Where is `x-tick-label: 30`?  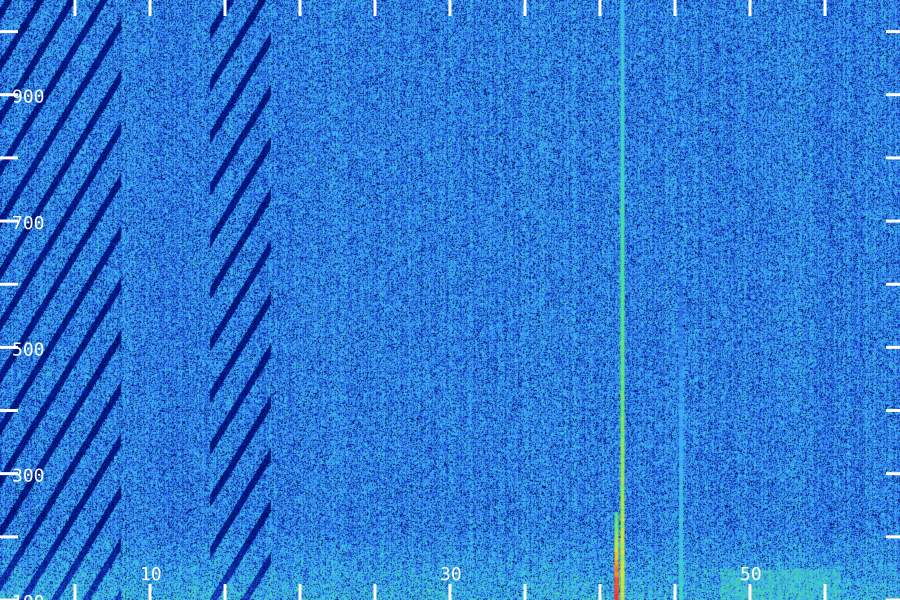 x-tick-label: 30 is located at coordinates (451, 574).